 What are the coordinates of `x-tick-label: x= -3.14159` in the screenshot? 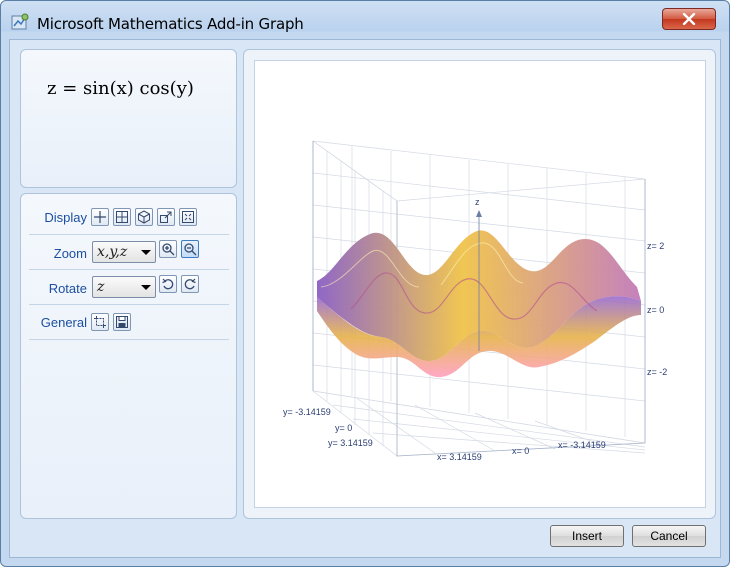 It's located at (582, 445).